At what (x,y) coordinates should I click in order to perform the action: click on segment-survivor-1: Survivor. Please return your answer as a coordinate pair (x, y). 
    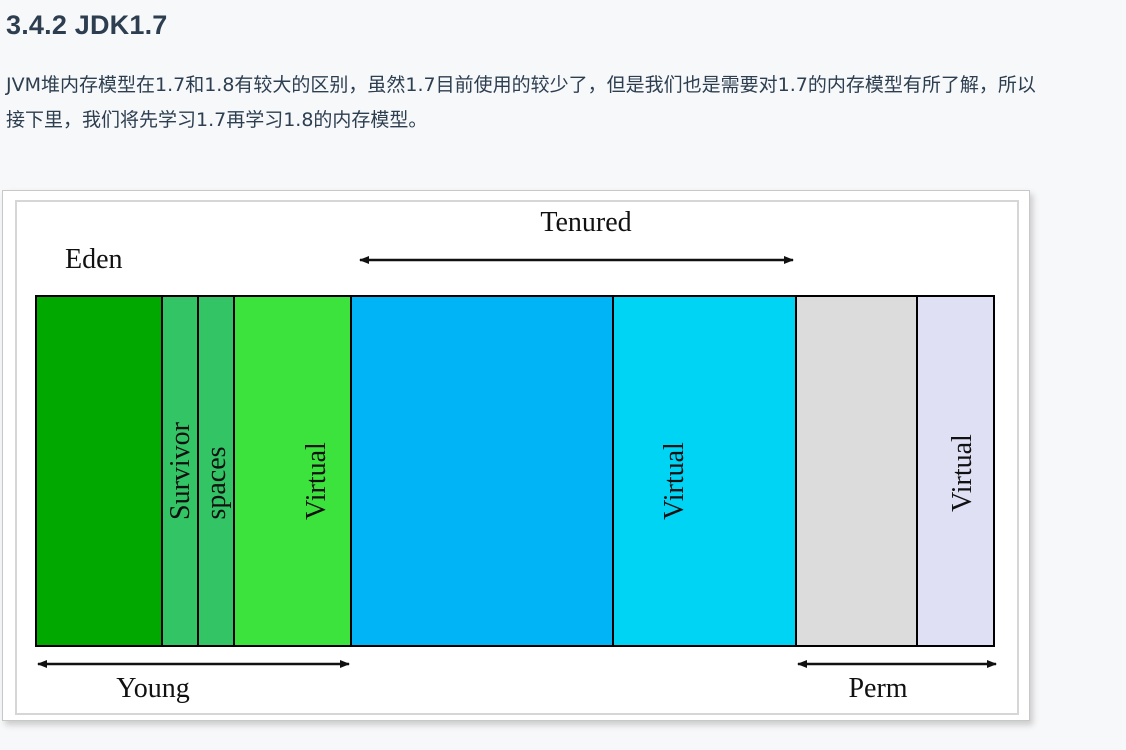
    Looking at the image, I should click on (180, 471).